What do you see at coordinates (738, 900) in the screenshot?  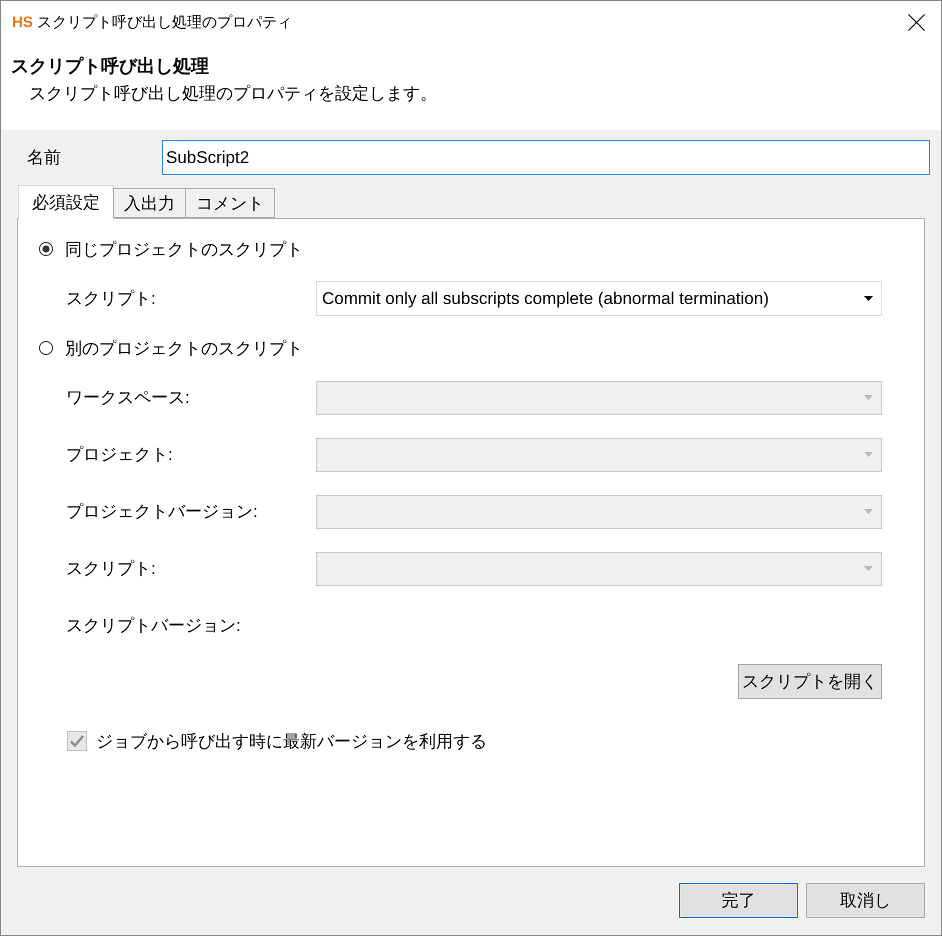 I see `done-button: 完了` at bounding box center [738, 900].